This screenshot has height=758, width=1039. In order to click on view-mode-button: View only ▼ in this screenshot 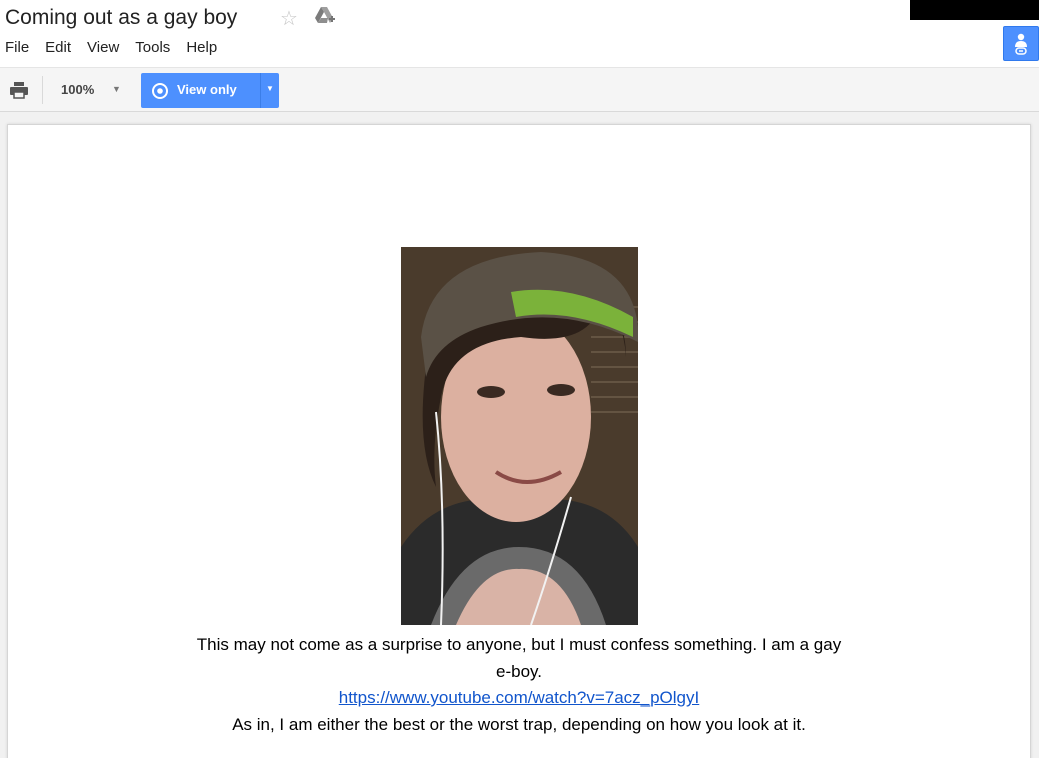, I will do `click(210, 90)`.